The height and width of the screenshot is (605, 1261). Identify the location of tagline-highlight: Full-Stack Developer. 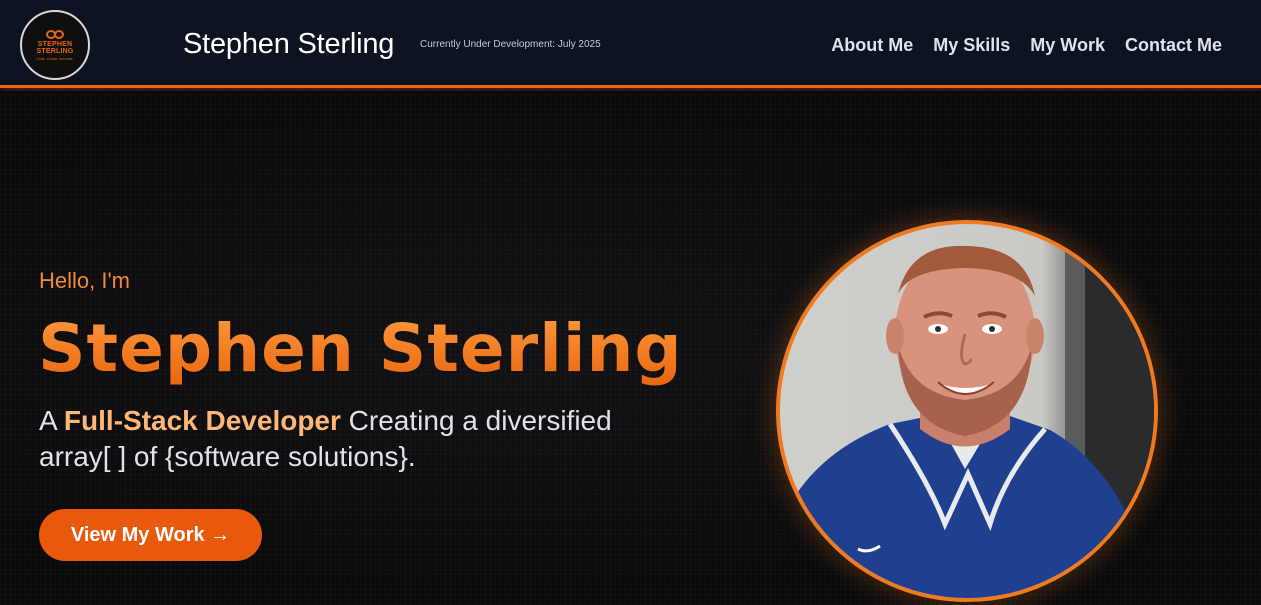
(202, 420).